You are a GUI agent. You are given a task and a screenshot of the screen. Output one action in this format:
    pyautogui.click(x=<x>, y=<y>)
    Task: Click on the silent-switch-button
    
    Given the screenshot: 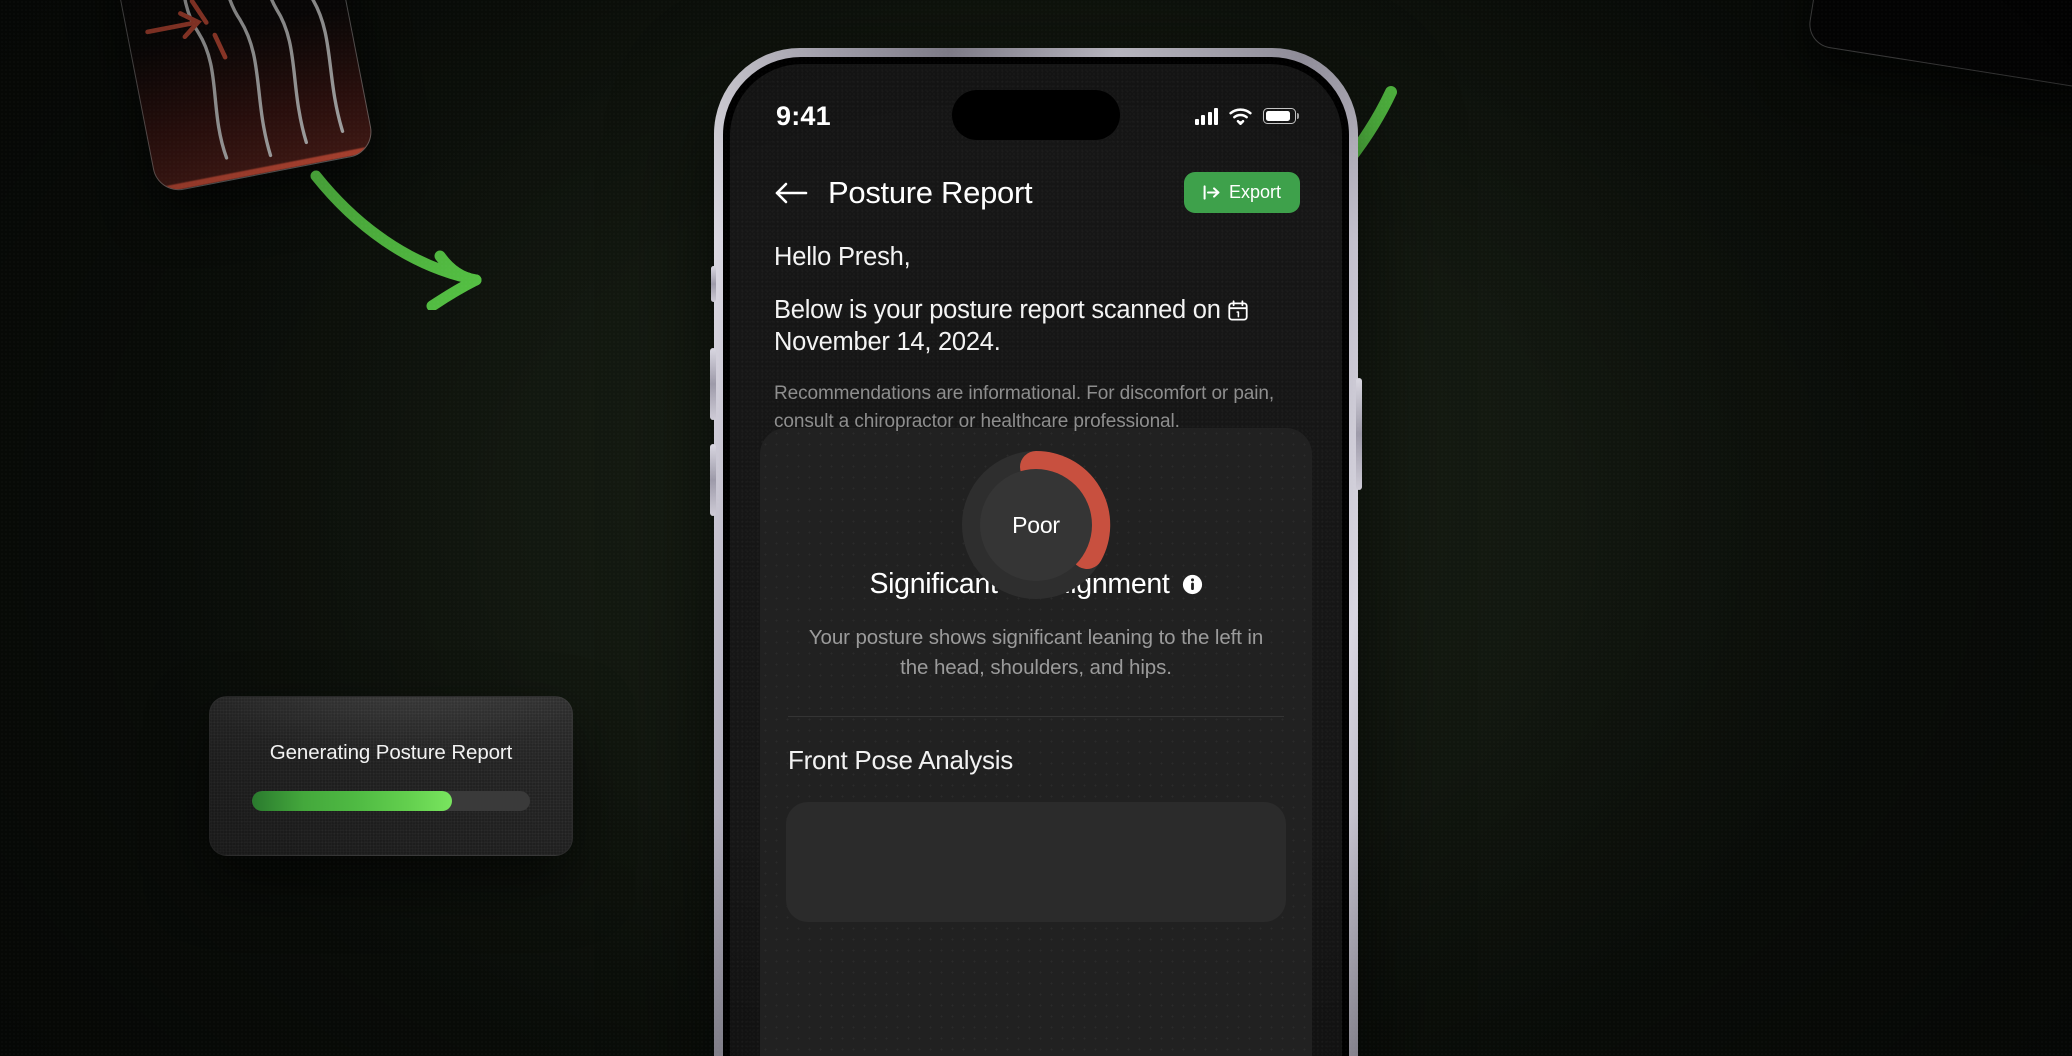 What is the action you would take?
    pyautogui.click(x=713, y=284)
    